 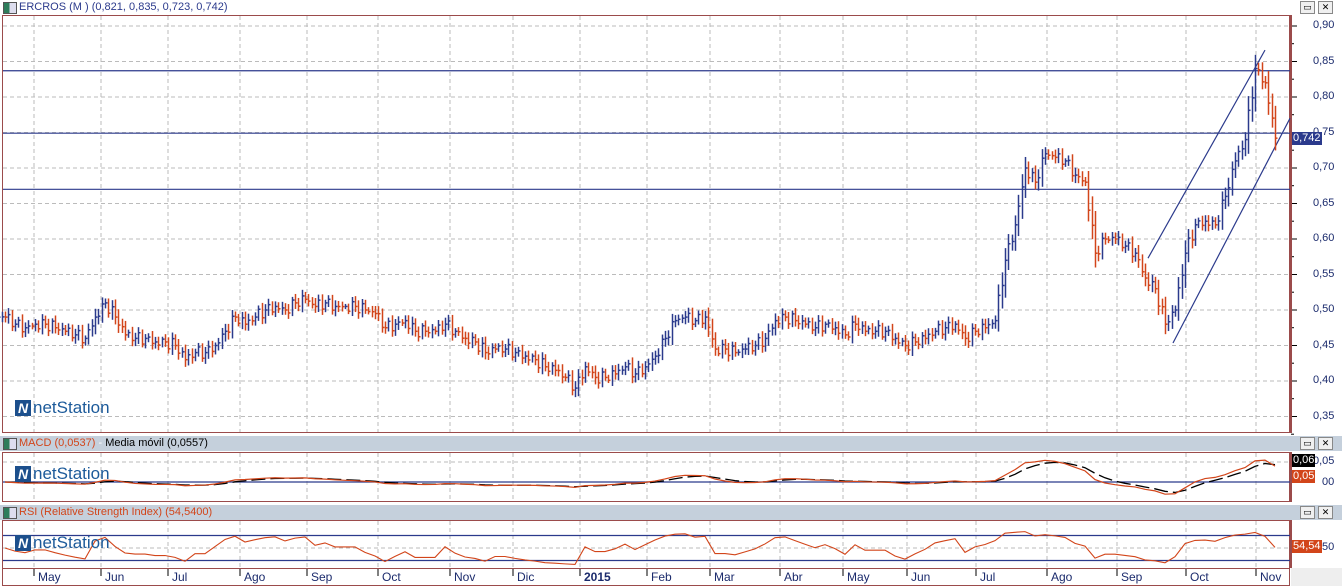 What do you see at coordinates (1307, 546) in the screenshot?
I see `rsi-value-tag: 54,54` at bounding box center [1307, 546].